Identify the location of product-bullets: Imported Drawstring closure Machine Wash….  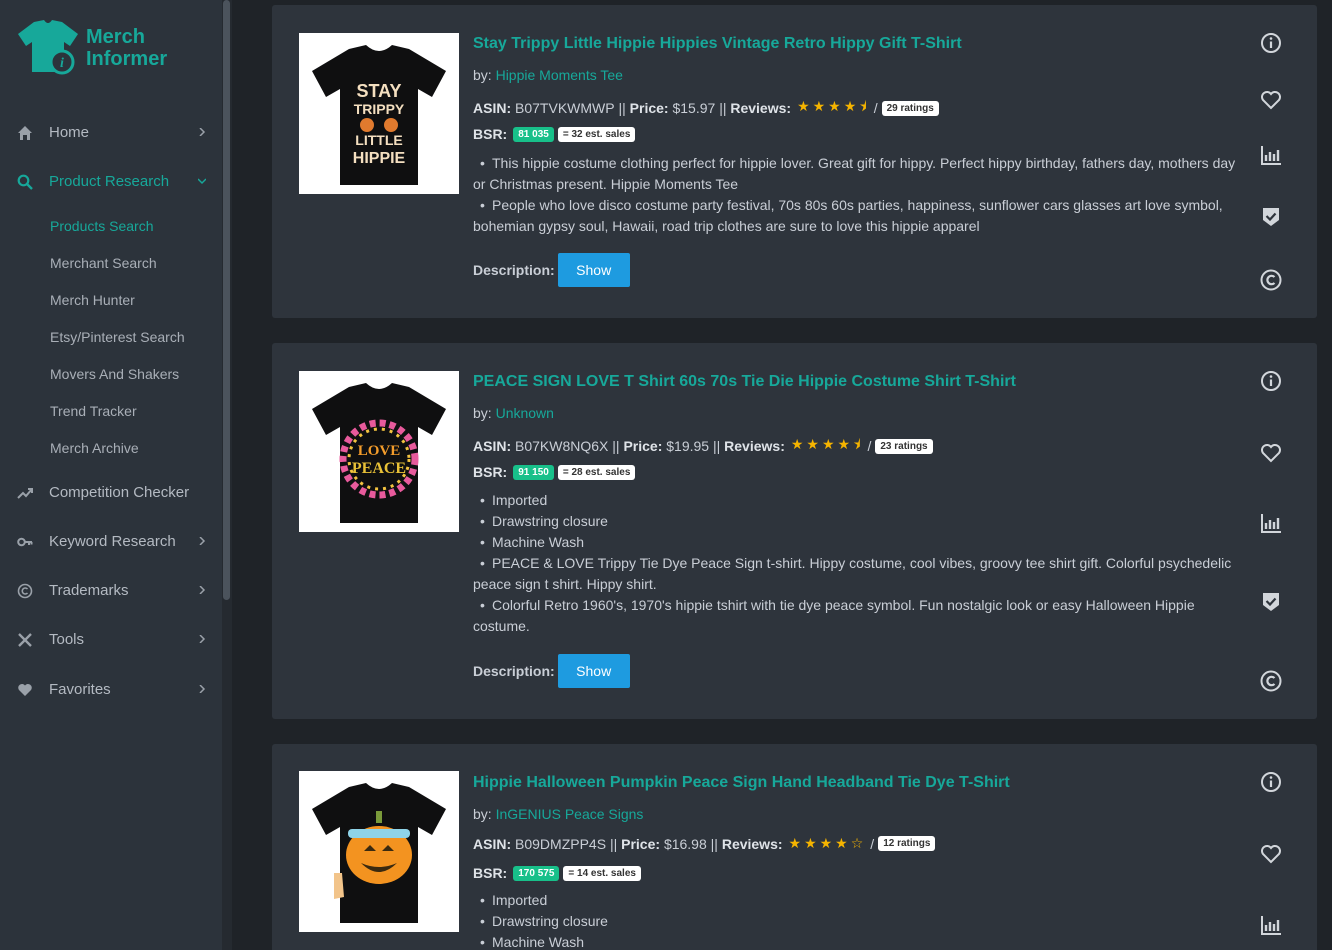
(858, 563).